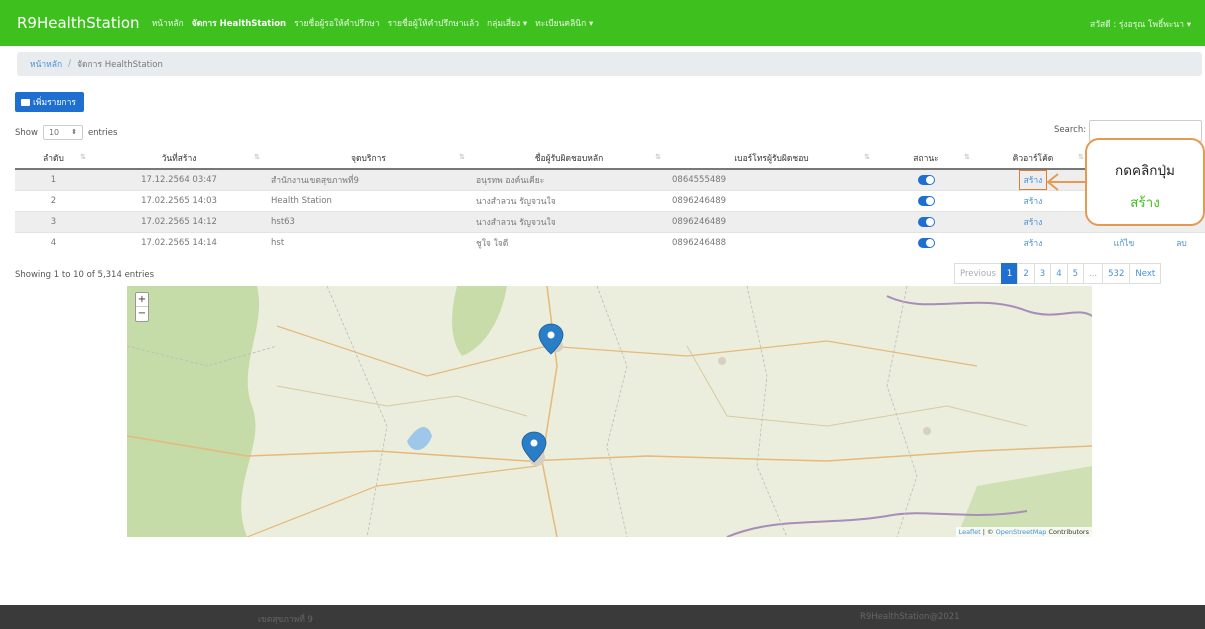 Image resolution: width=1205 pixels, height=629 pixels. I want to click on pagination-page: 1, so click(1009, 273).